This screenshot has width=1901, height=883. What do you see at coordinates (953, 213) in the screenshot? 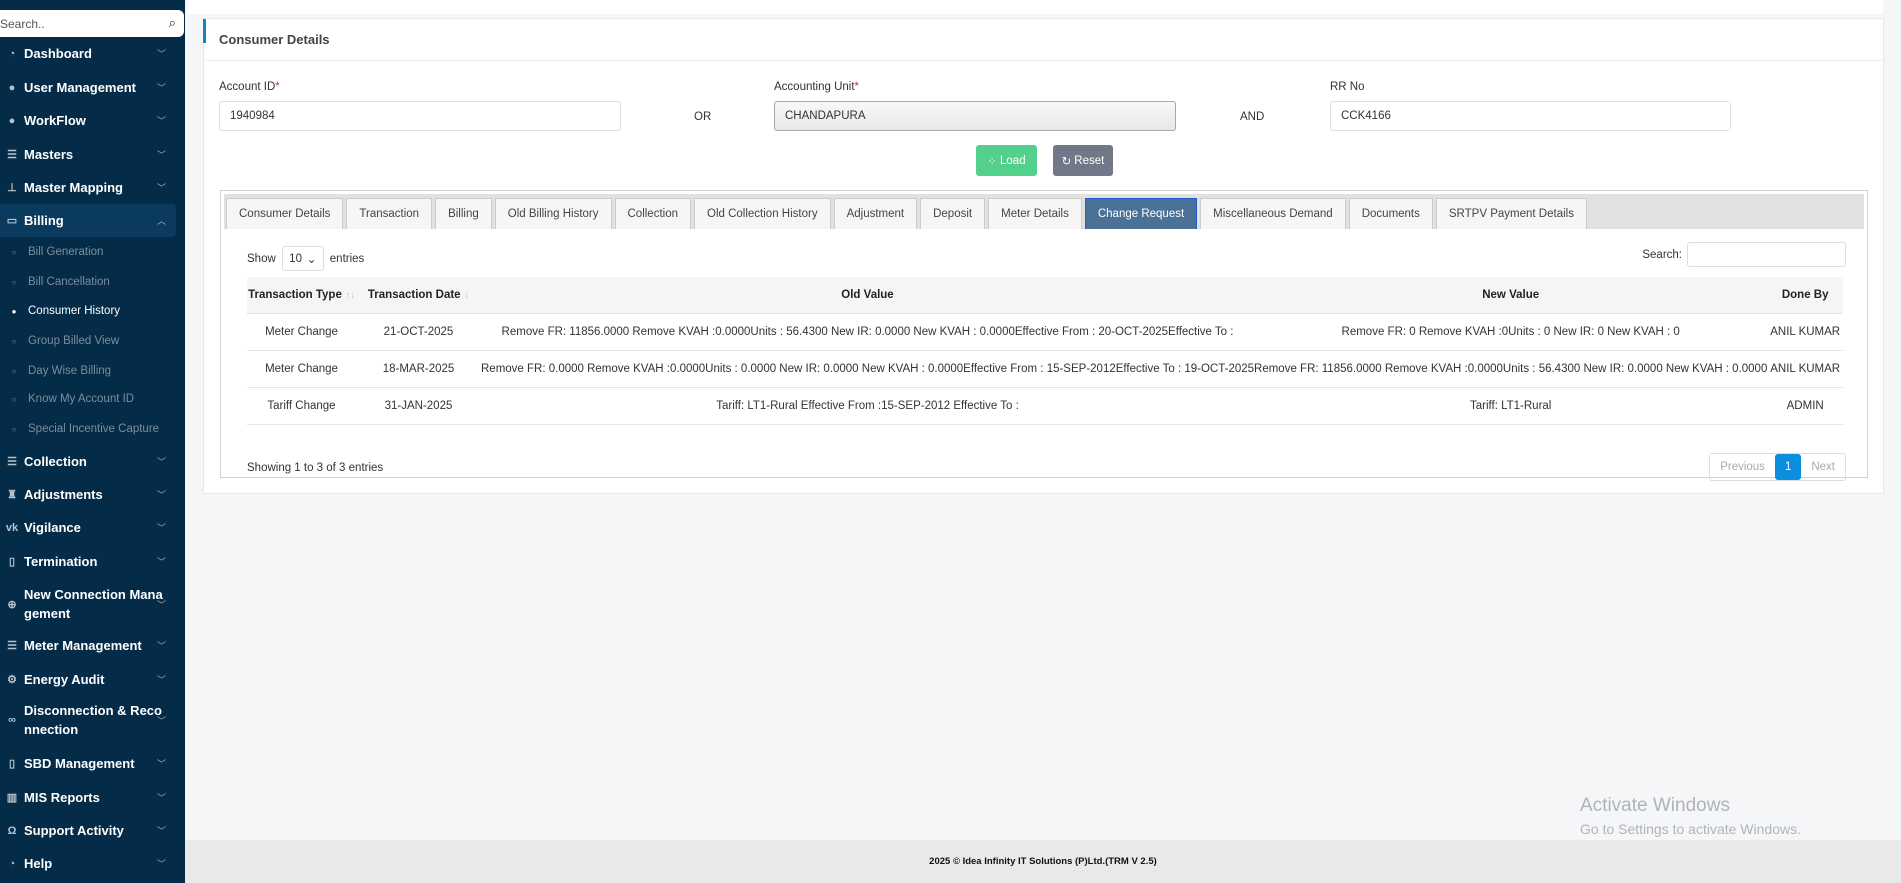
I see `tab-deposit: Deposit` at bounding box center [953, 213].